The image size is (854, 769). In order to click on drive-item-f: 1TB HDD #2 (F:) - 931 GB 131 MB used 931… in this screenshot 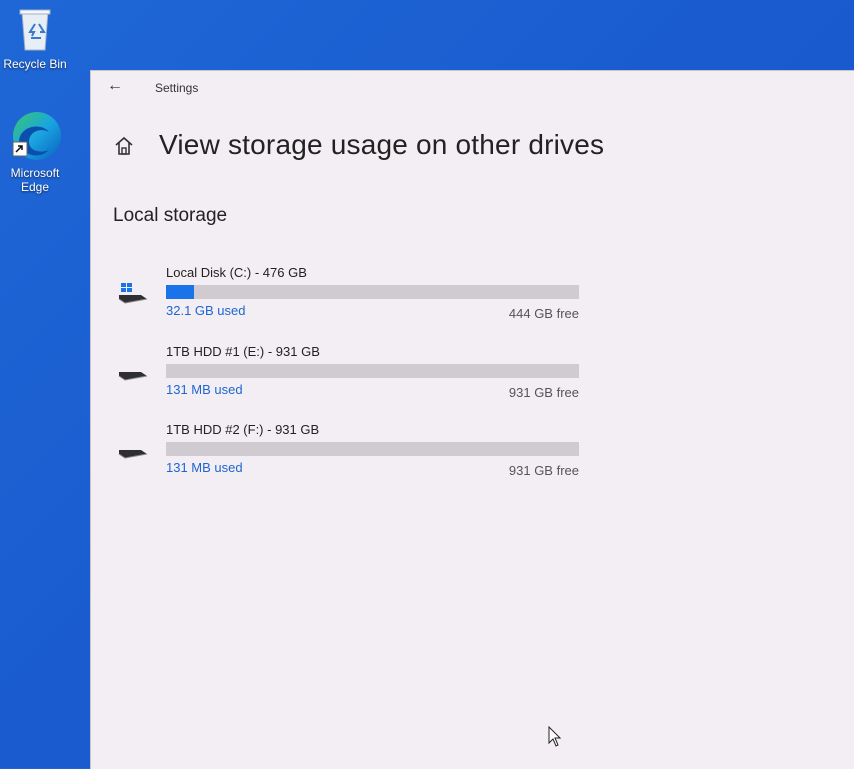, I will do `click(348, 454)`.